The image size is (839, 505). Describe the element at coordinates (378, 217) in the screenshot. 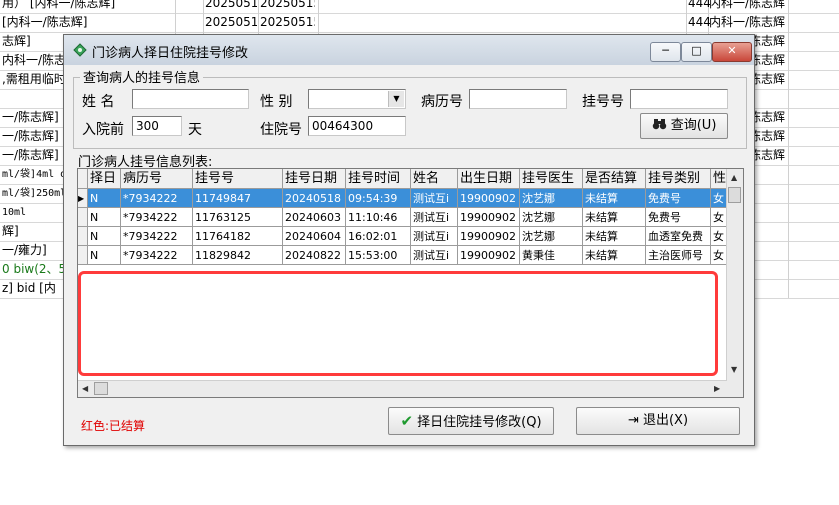

I see `cell-time: 11:10:46` at that location.